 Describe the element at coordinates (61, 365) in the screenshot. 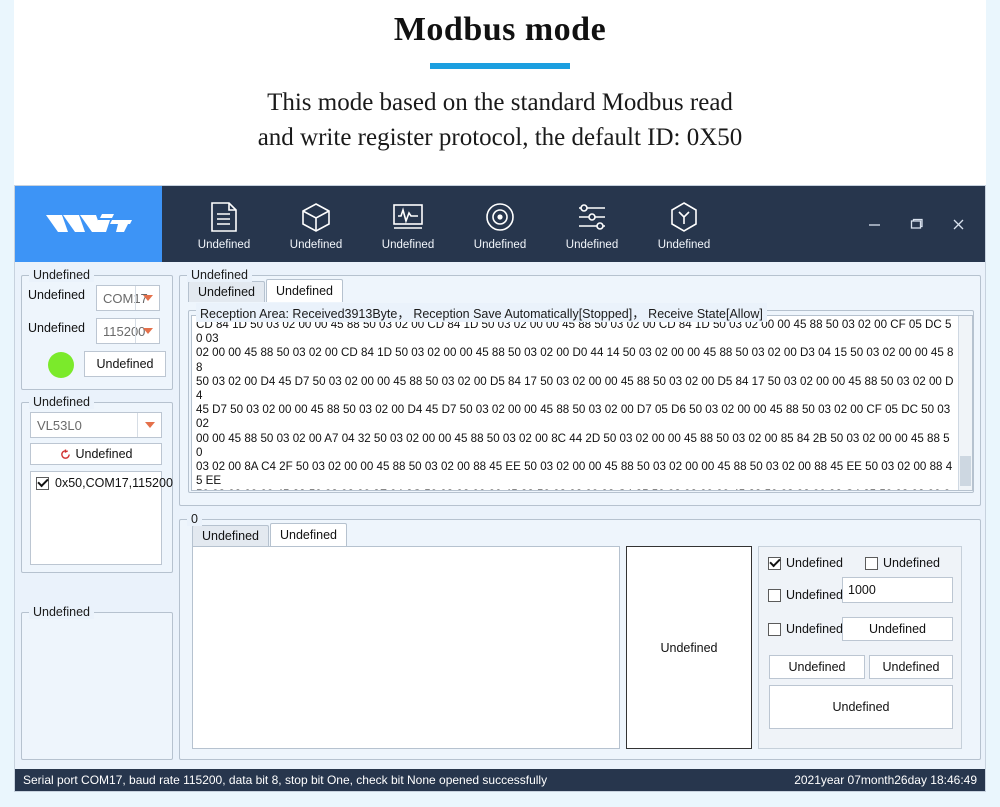

I see `connection-status-led` at that location.